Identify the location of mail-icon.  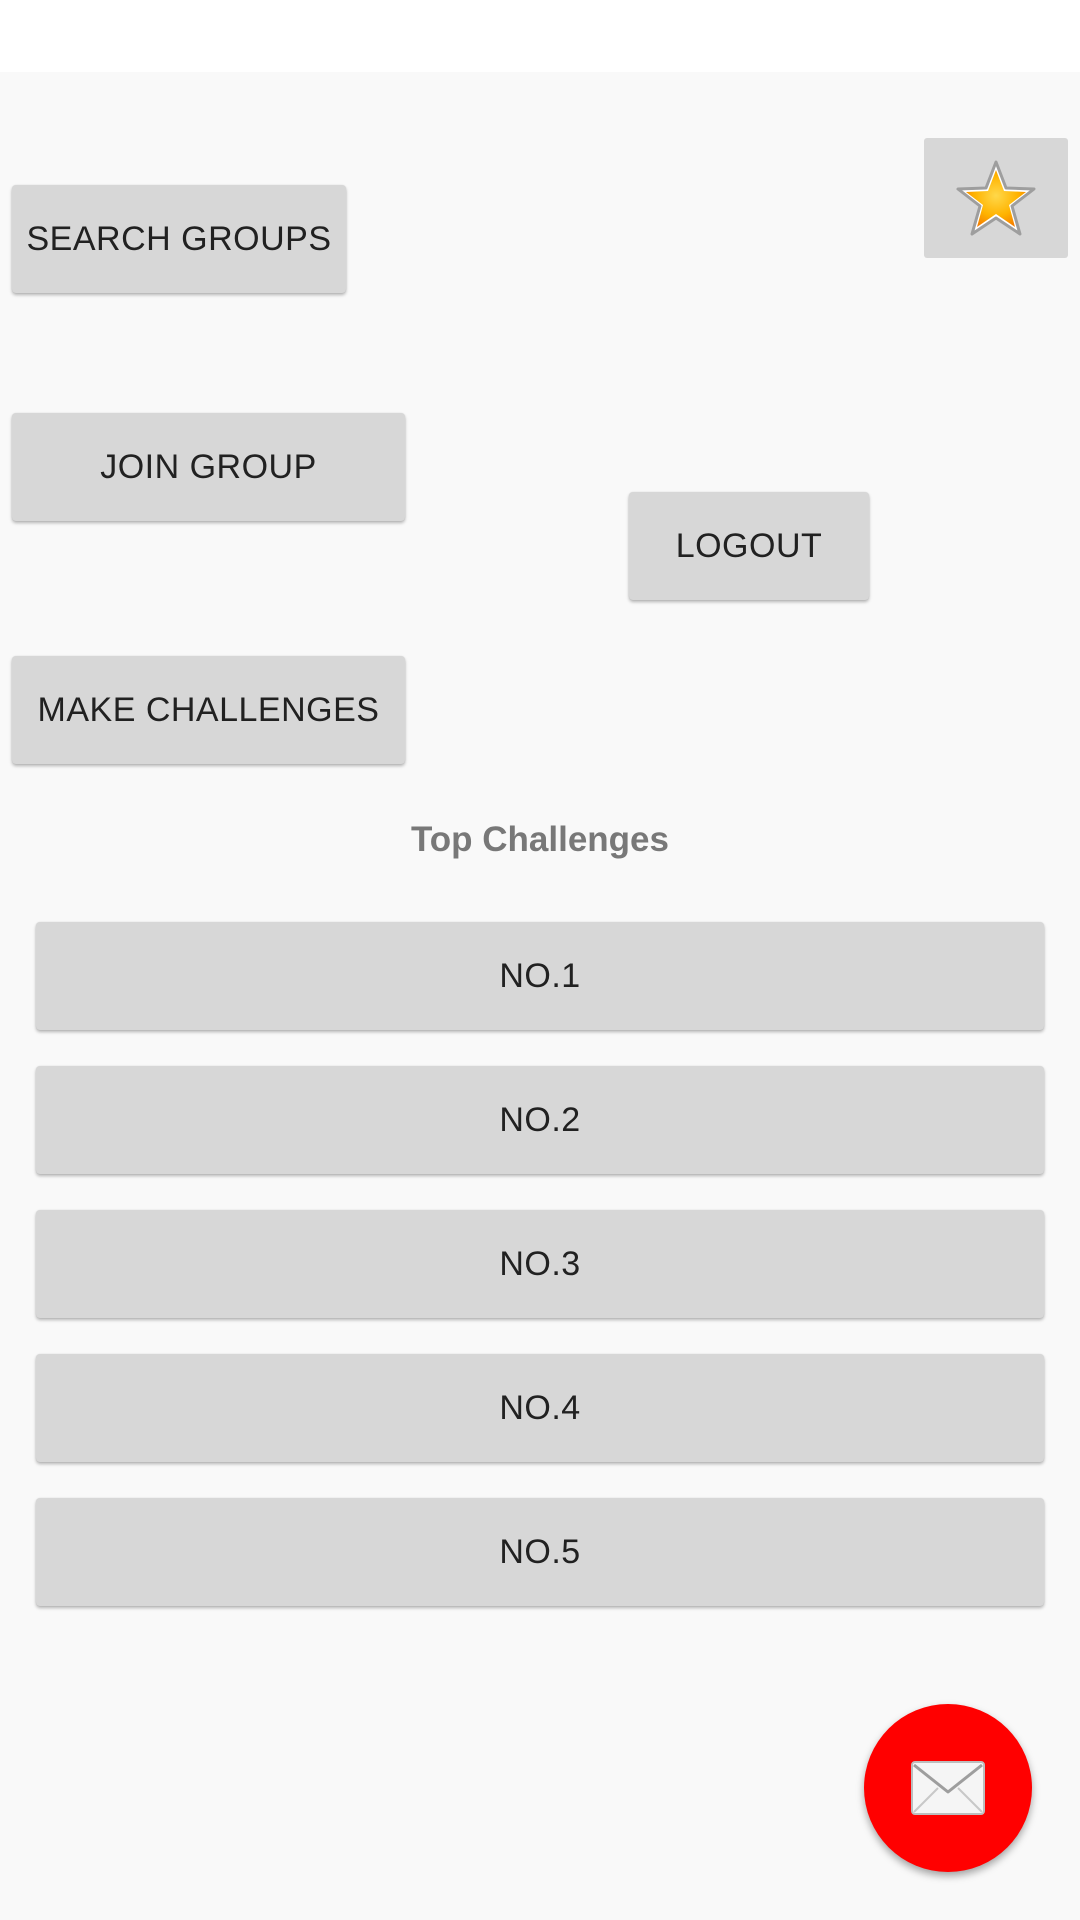
(948, 1788).